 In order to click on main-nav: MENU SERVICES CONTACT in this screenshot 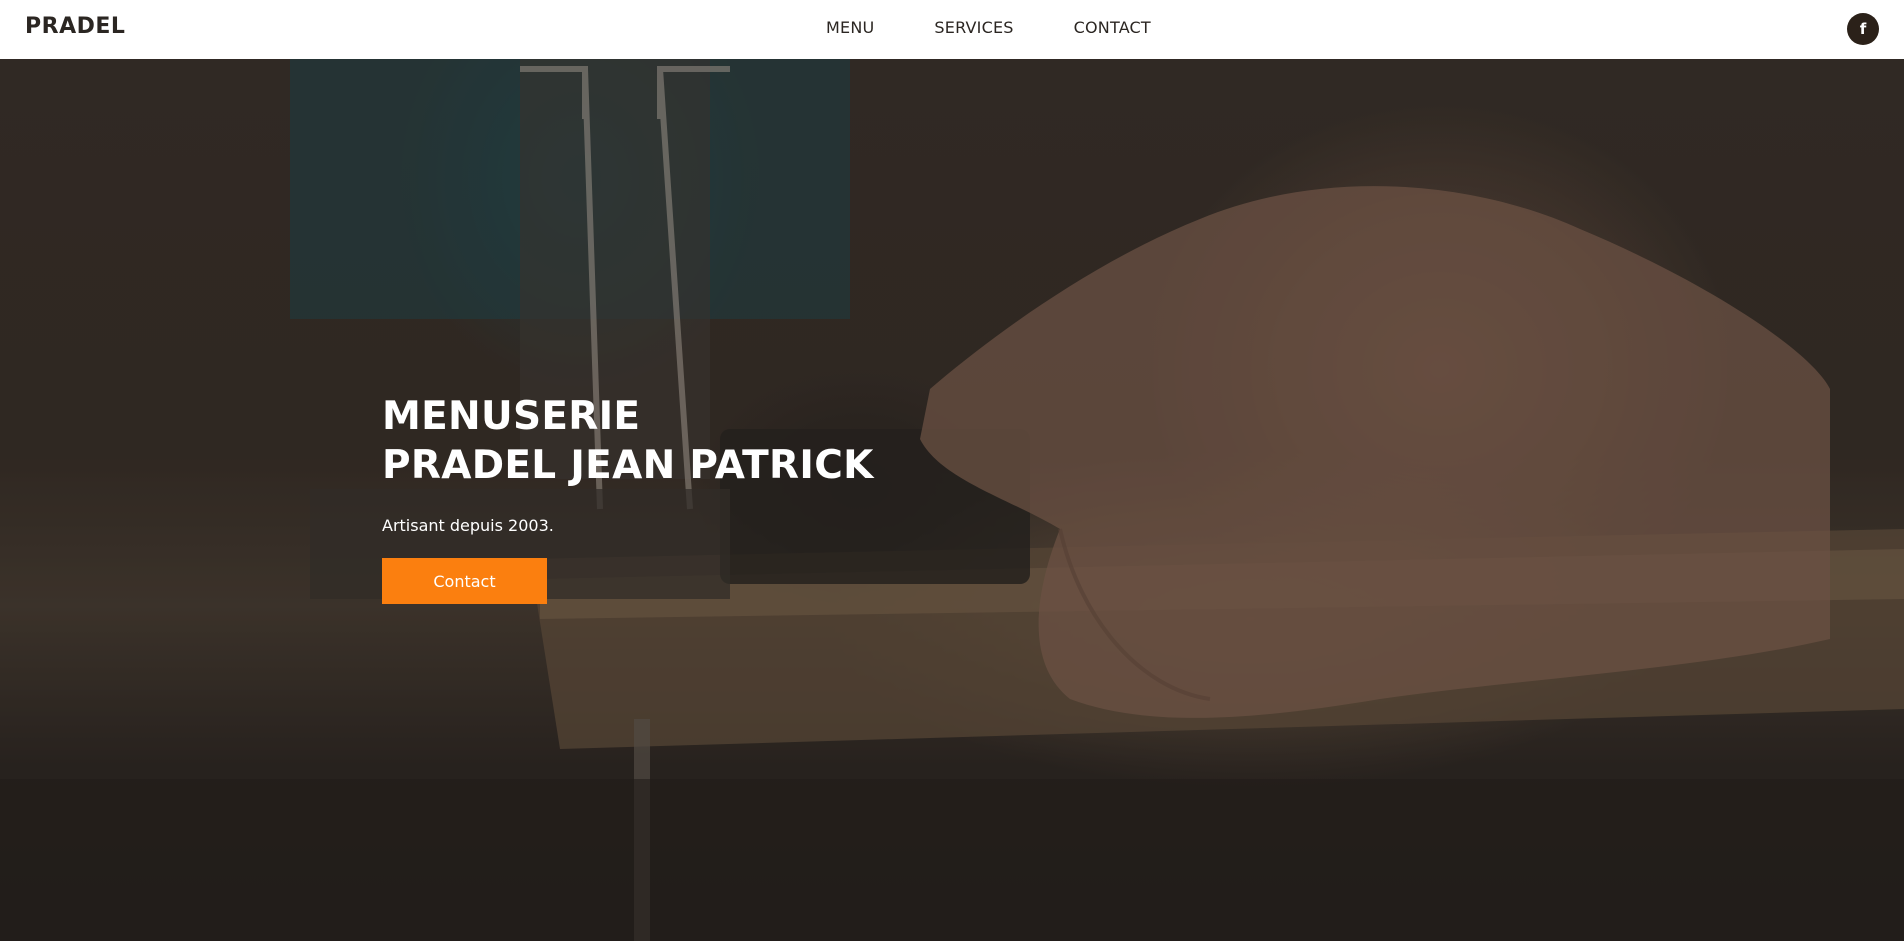, I will do `click(988, 27)`.